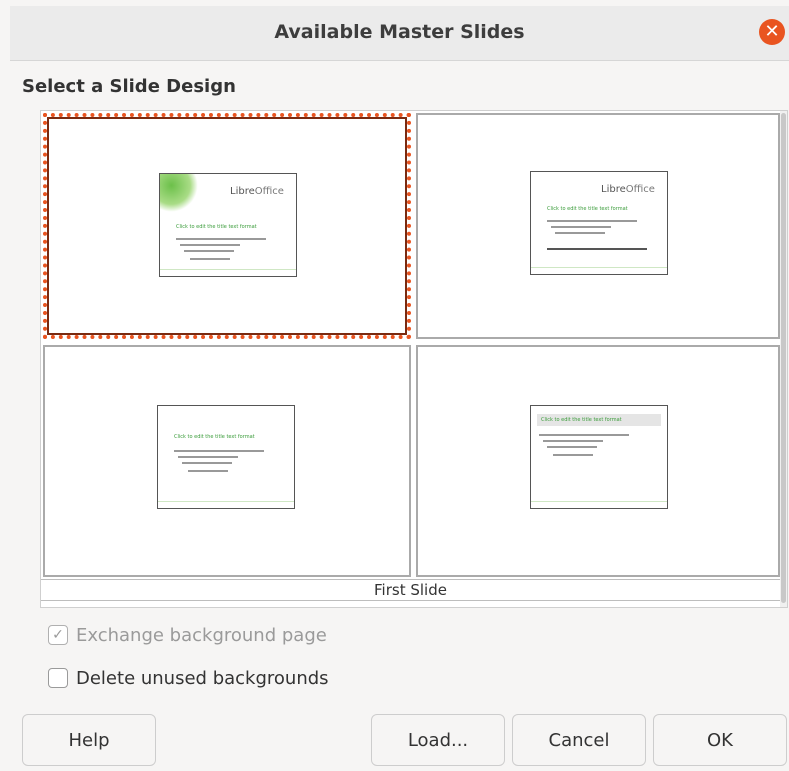 The height and width of the screenshot is (771, 789). I want to click on slide-design-4: Click to edit the title text format, so click(598, 461).